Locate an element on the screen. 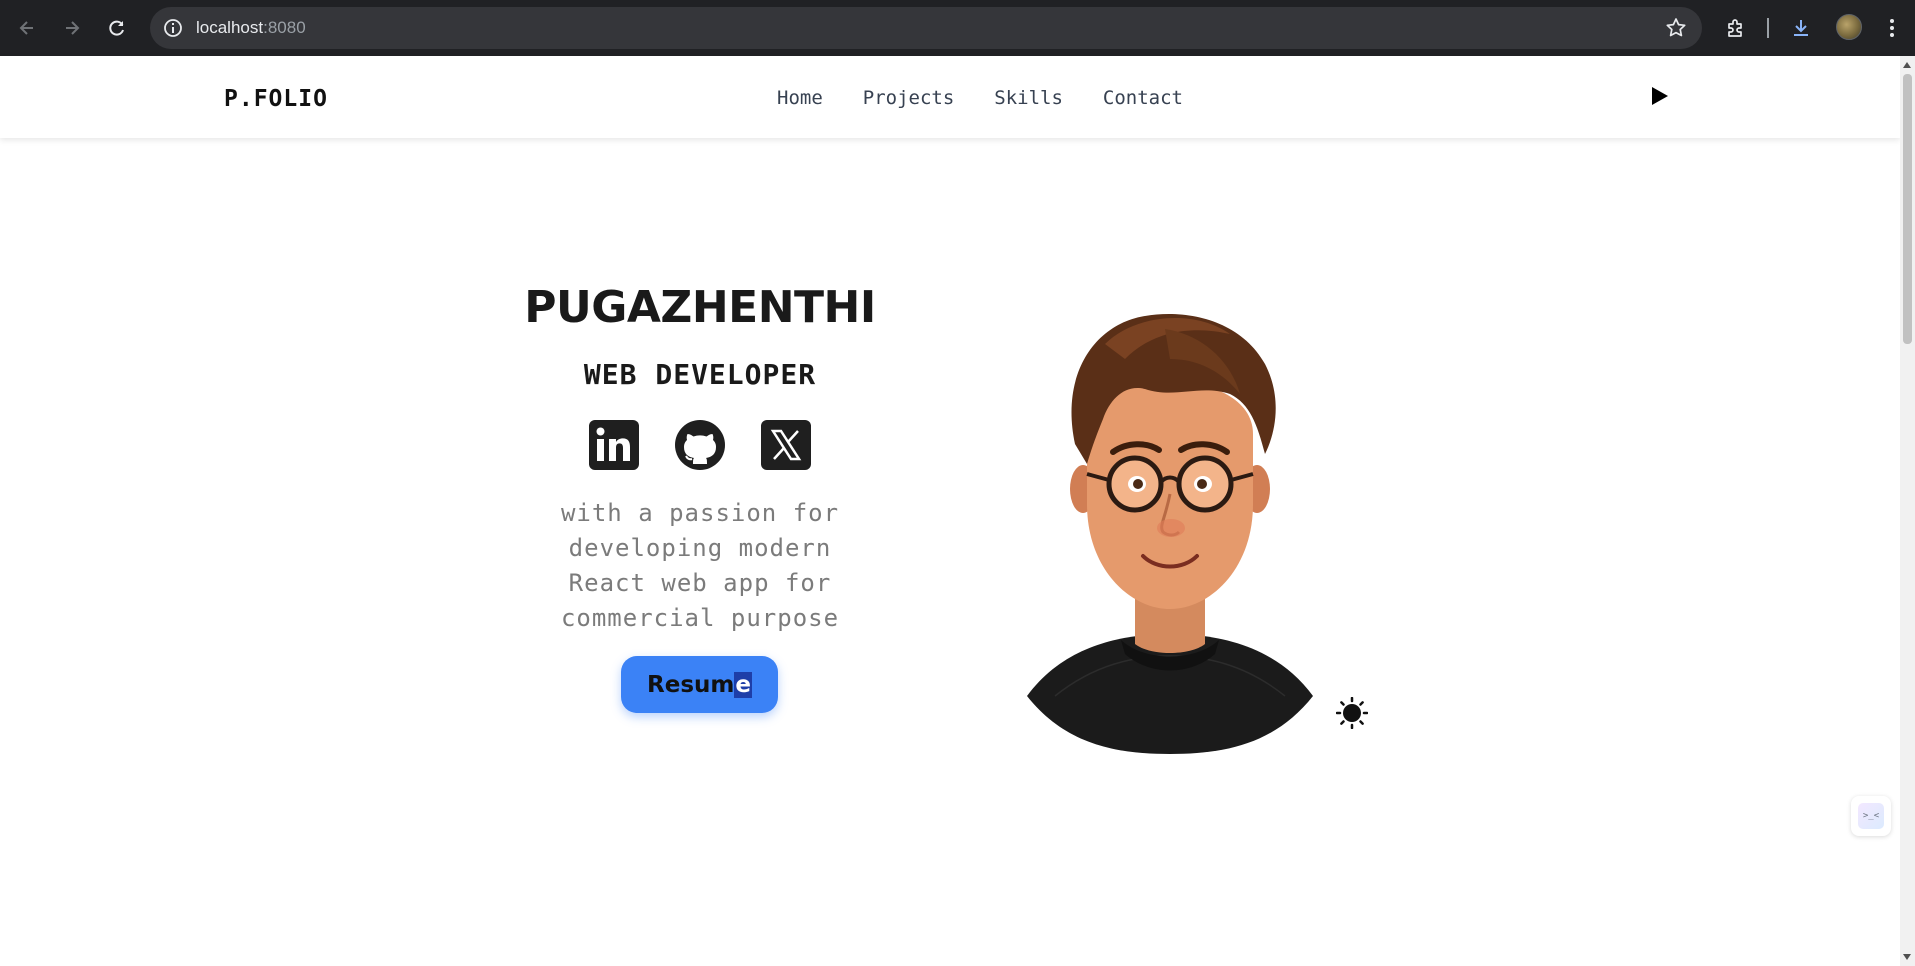  site-info-icon is located at coordinates (173, 28).